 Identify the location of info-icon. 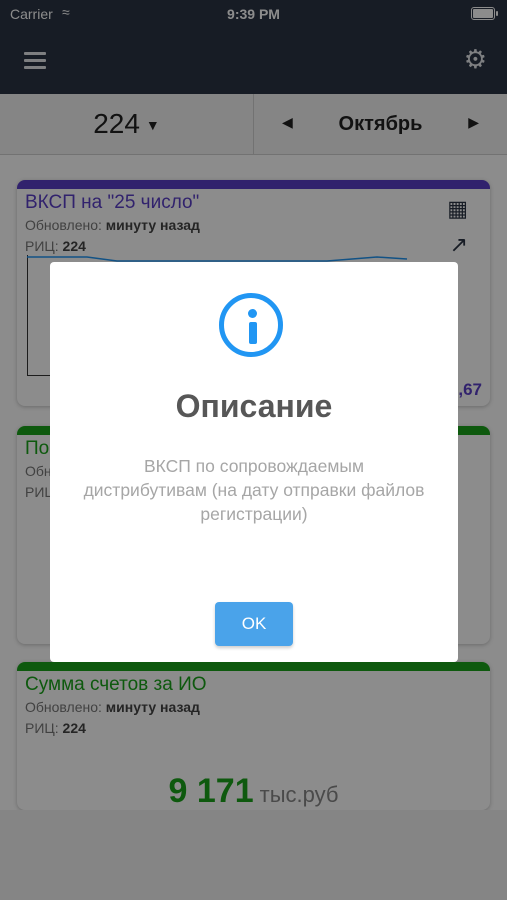
(251, 325).